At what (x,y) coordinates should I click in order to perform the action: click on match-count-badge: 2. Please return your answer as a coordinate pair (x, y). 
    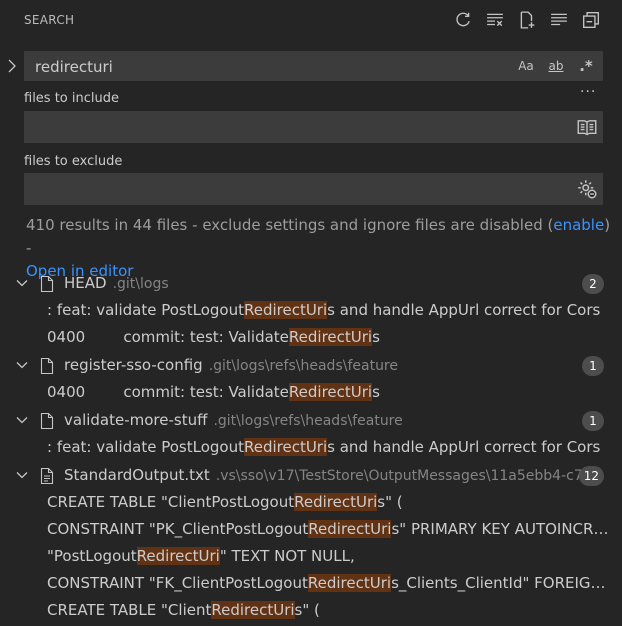
    Looking at the image, I should click on (593, 284).